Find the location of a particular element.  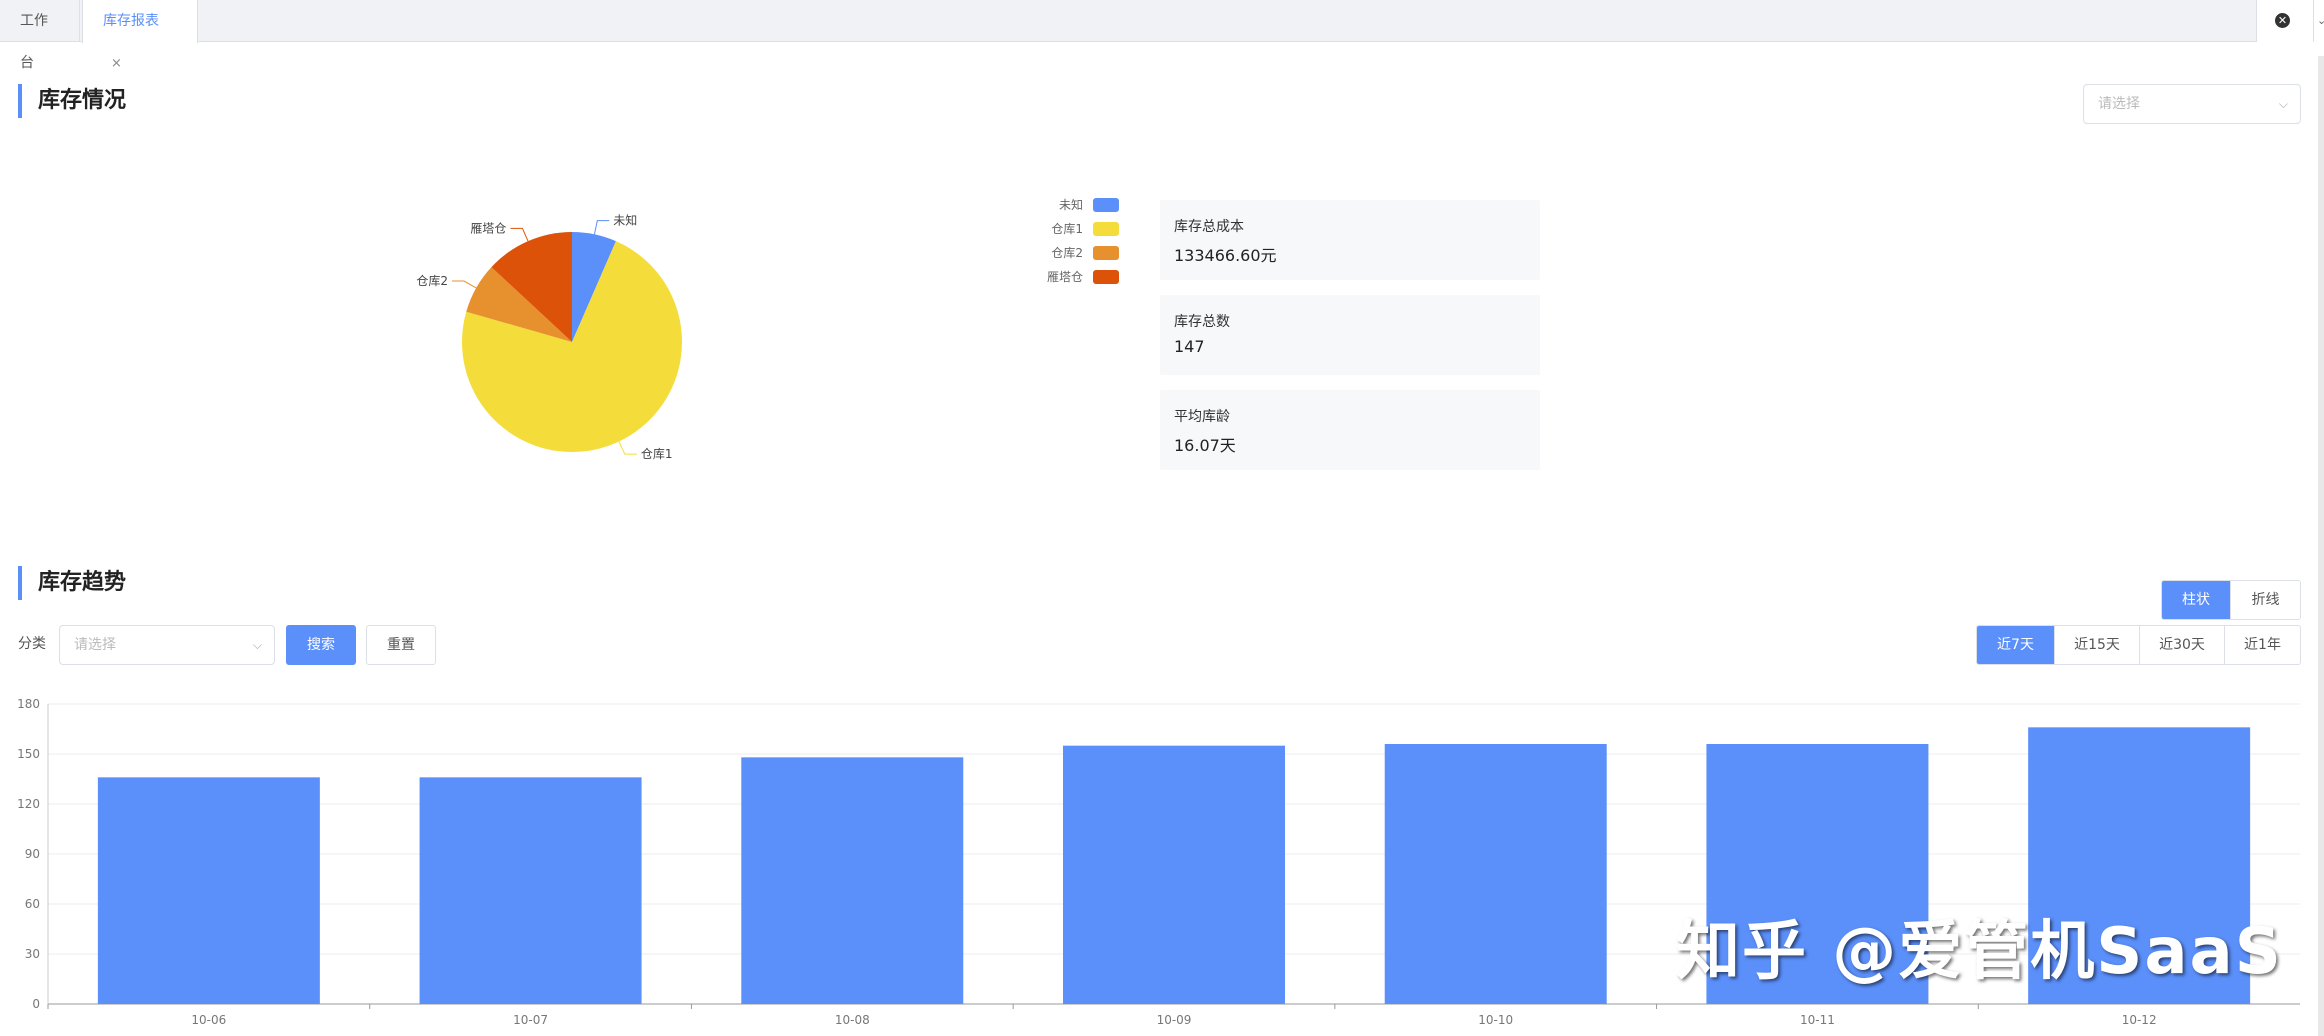

stat-value: 16.07天 is located at coordinates (1205, 445).